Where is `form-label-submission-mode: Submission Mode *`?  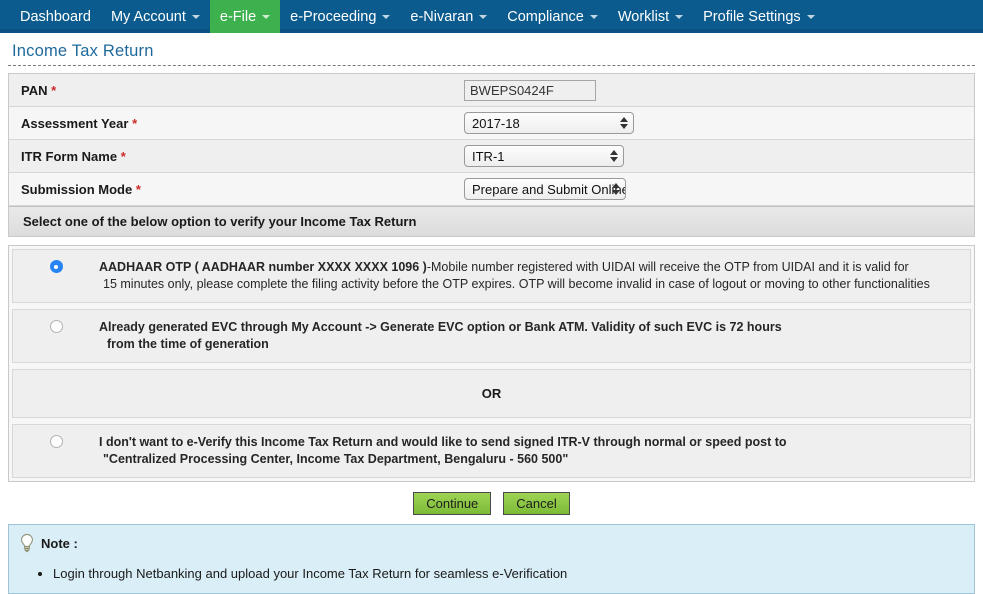
form-label-submission-mode: Submission Mode * is located at coordinates (236, 189).